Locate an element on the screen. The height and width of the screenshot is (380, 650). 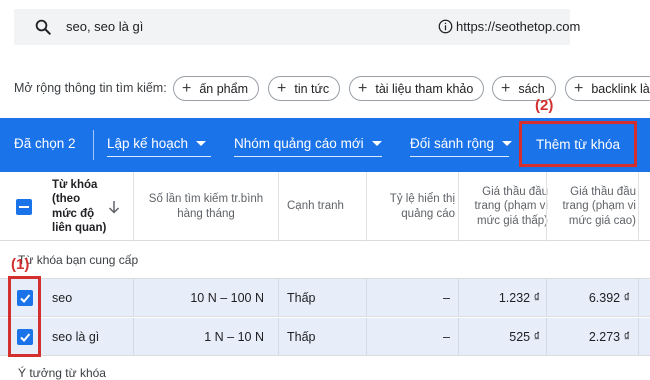
plan-underline is located at coordinates (159, 156).